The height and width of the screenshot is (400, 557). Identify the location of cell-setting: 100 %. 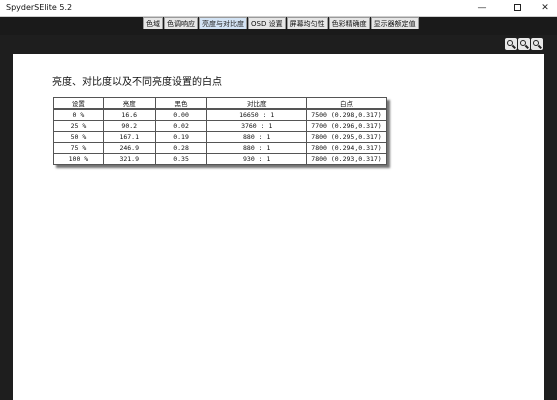
(78, 158).